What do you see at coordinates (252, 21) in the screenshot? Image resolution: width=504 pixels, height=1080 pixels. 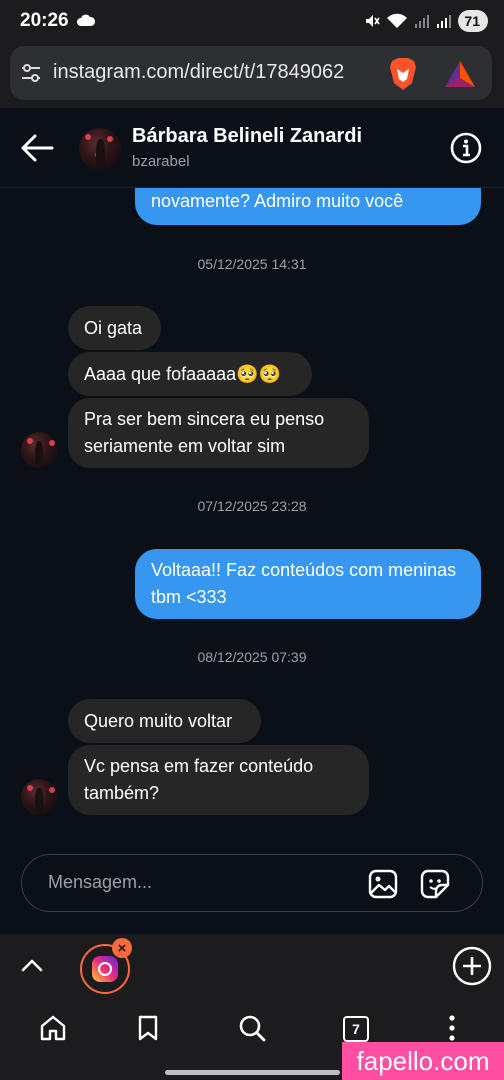 I see `status-bar: 20:26 71` at bounding box center [252, 21].